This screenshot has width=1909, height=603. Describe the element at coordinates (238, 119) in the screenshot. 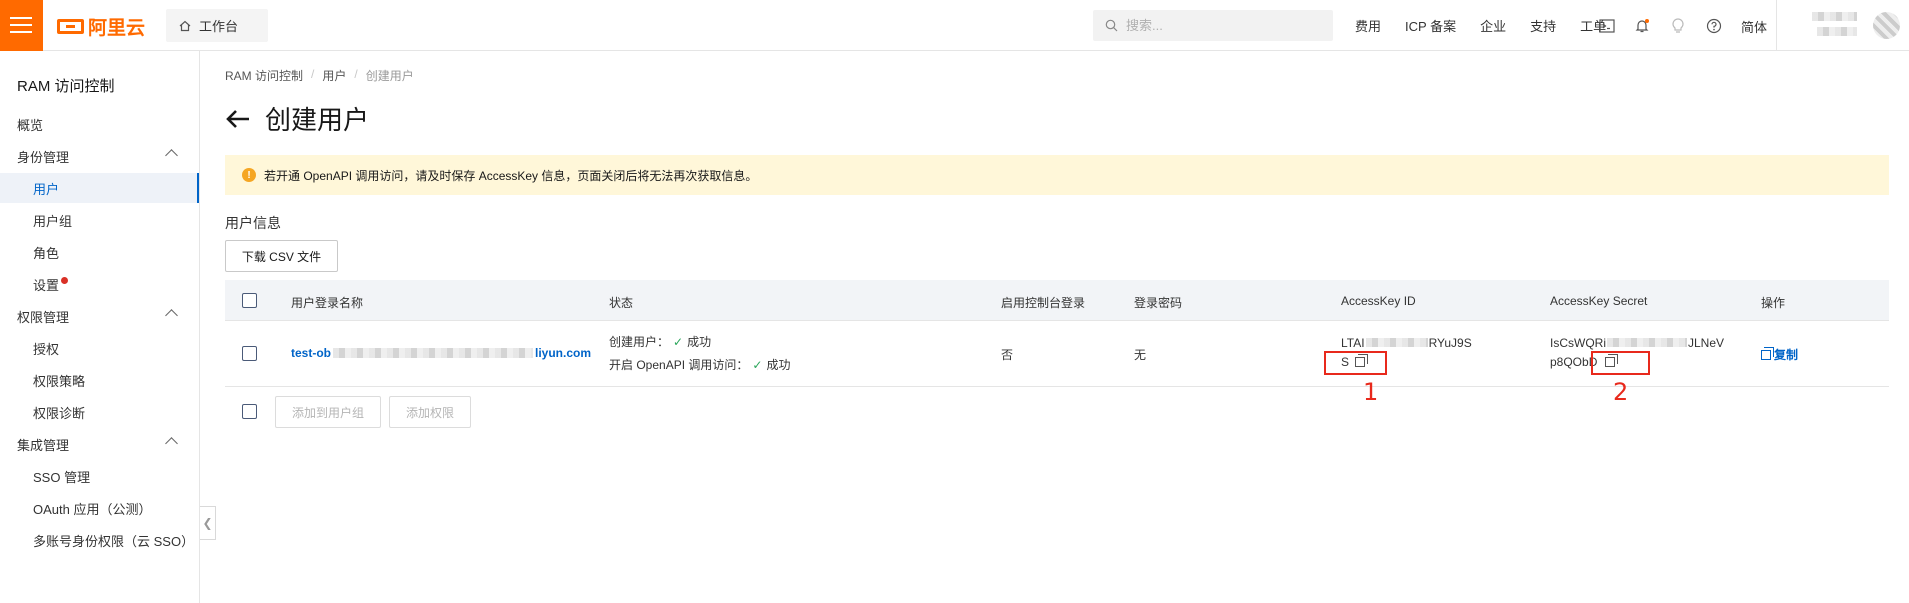

I see `back-arrow-icon` at that location.